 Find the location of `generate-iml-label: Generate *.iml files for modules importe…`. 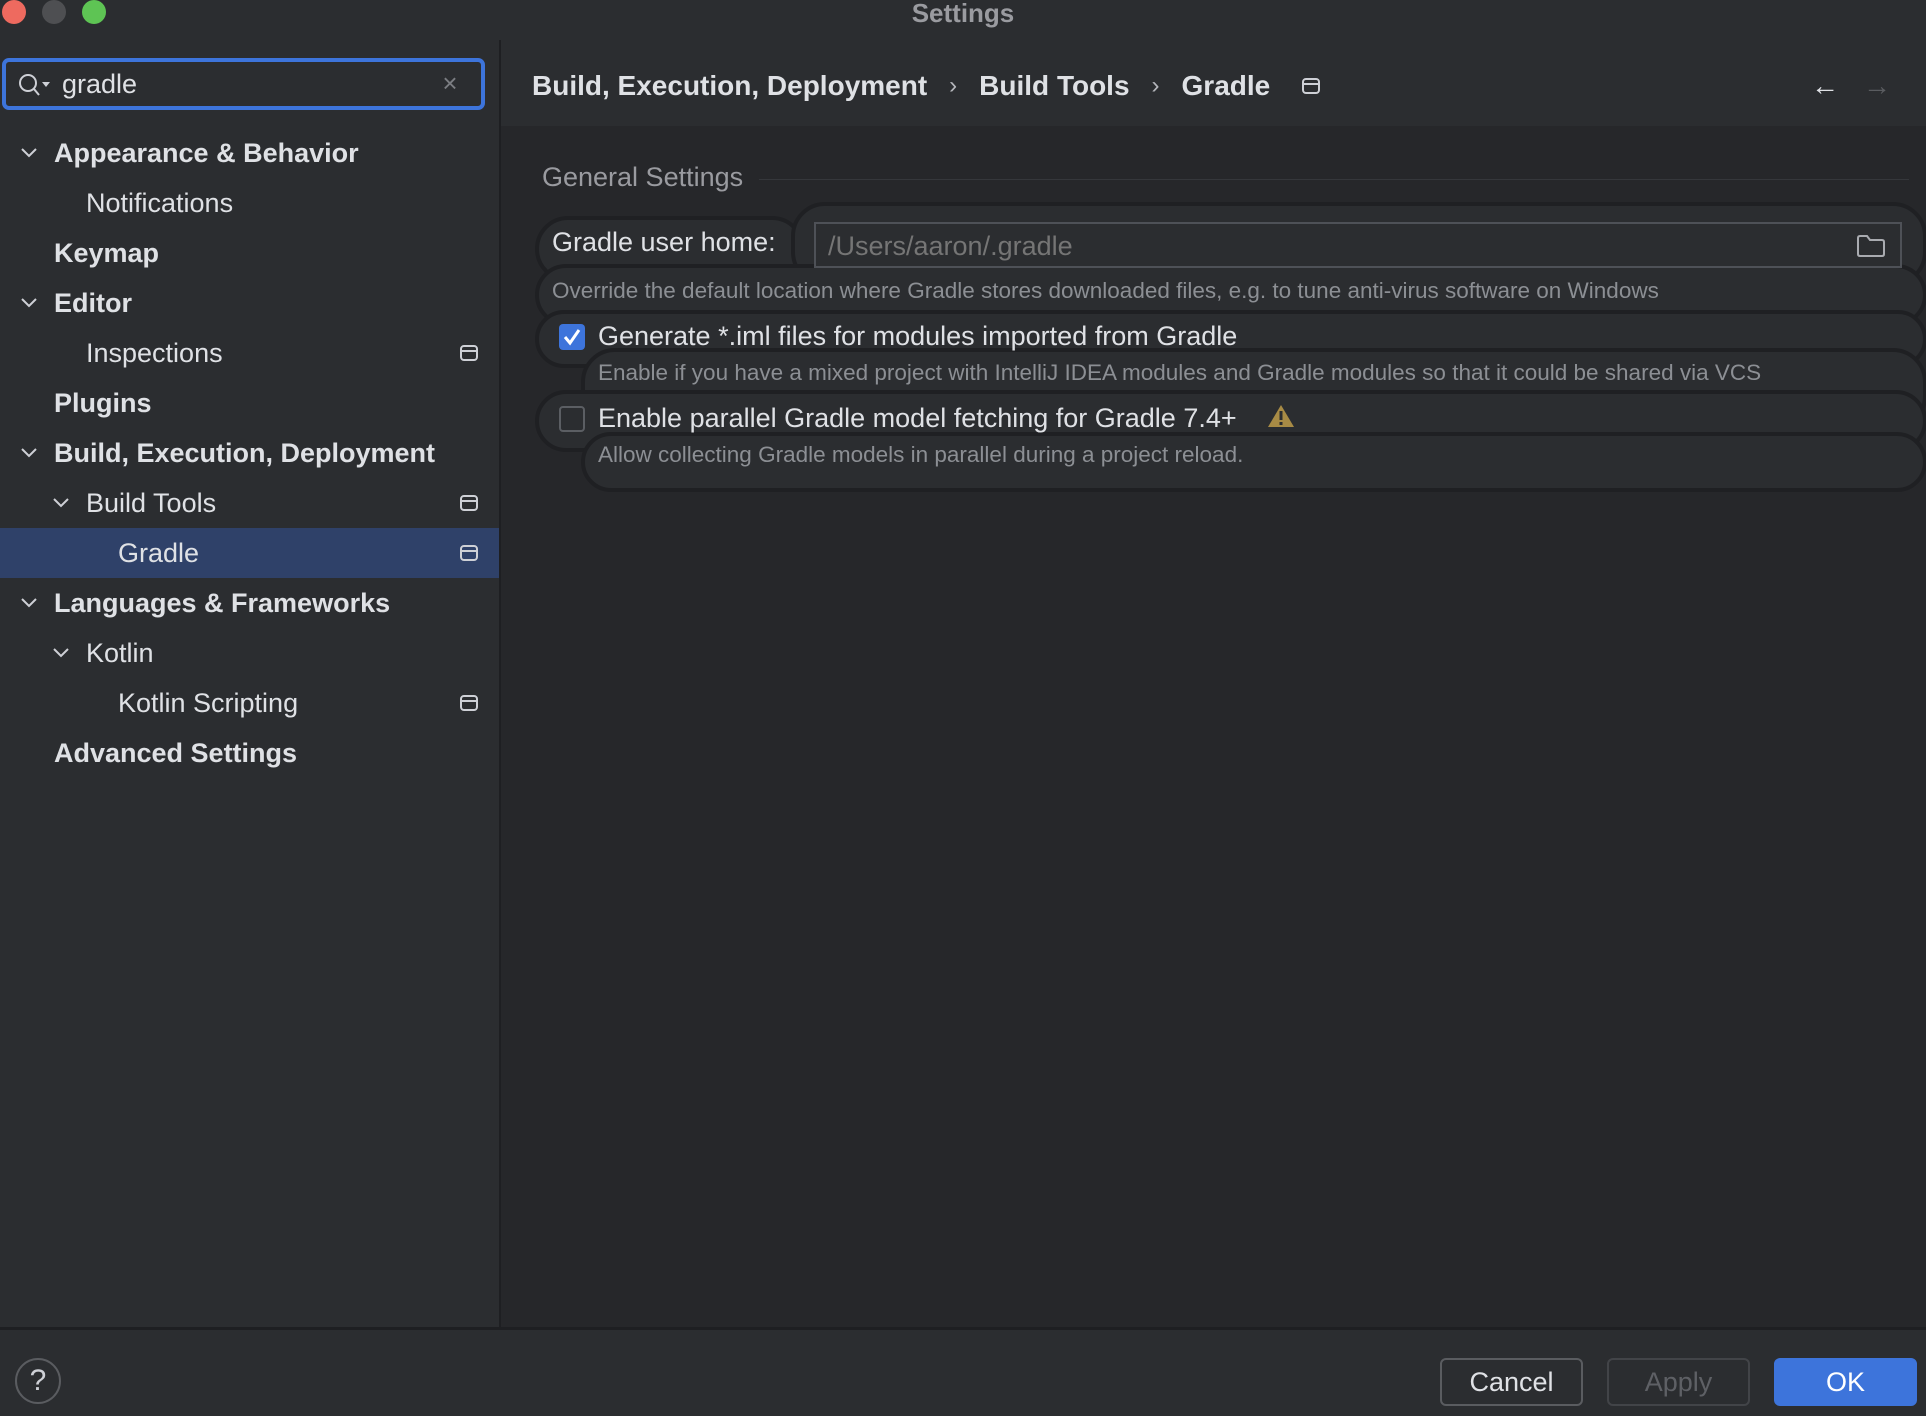

generate-iml-label: Generate *.iml files for modules importe… is located at coordinates (917, 336).